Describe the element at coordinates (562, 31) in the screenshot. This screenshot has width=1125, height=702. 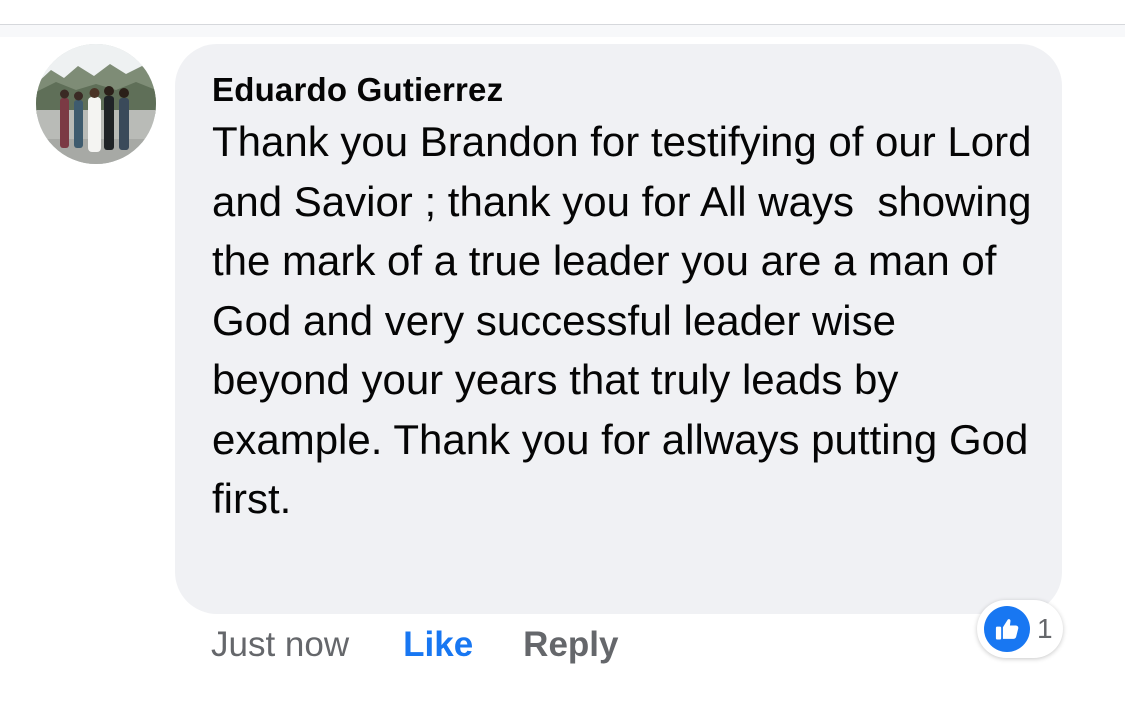
I see `top-band` at that location.